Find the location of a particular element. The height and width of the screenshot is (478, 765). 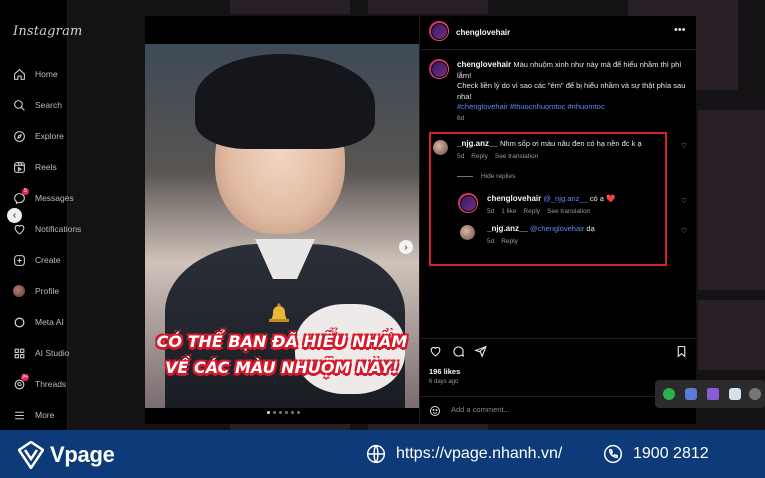

sidebar-item-label: More is located at coordinates (45, 415).